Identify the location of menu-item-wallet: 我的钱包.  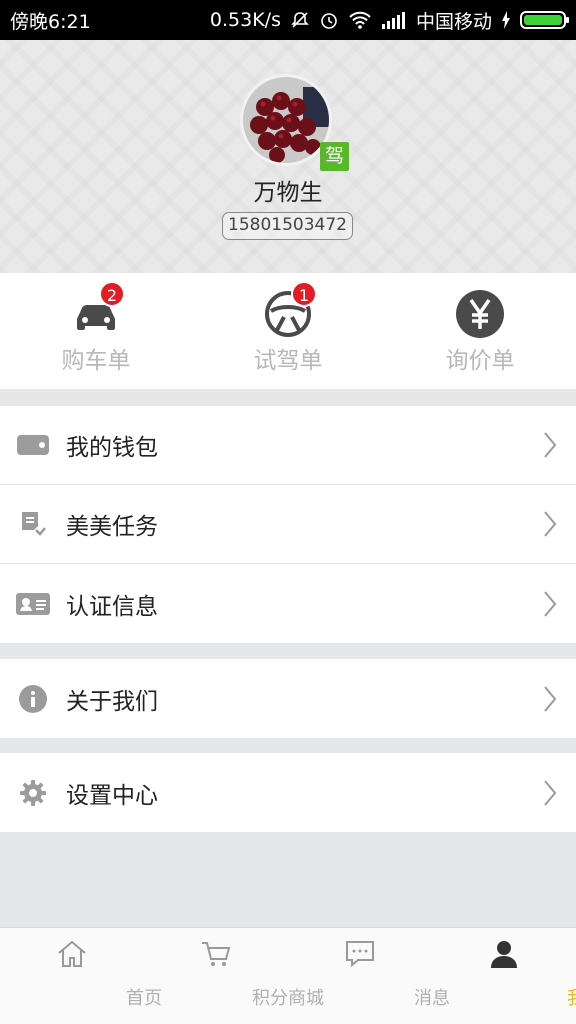
(288, 445).